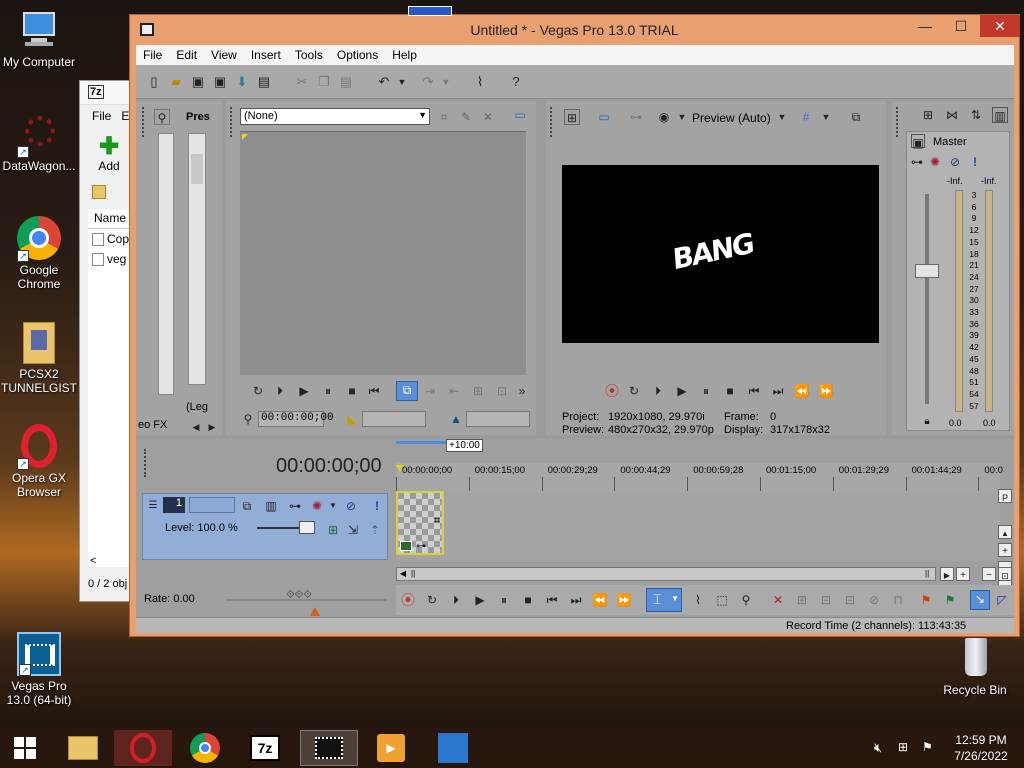  I want to click on track-up-icon: ⇡, so click(375, 530).